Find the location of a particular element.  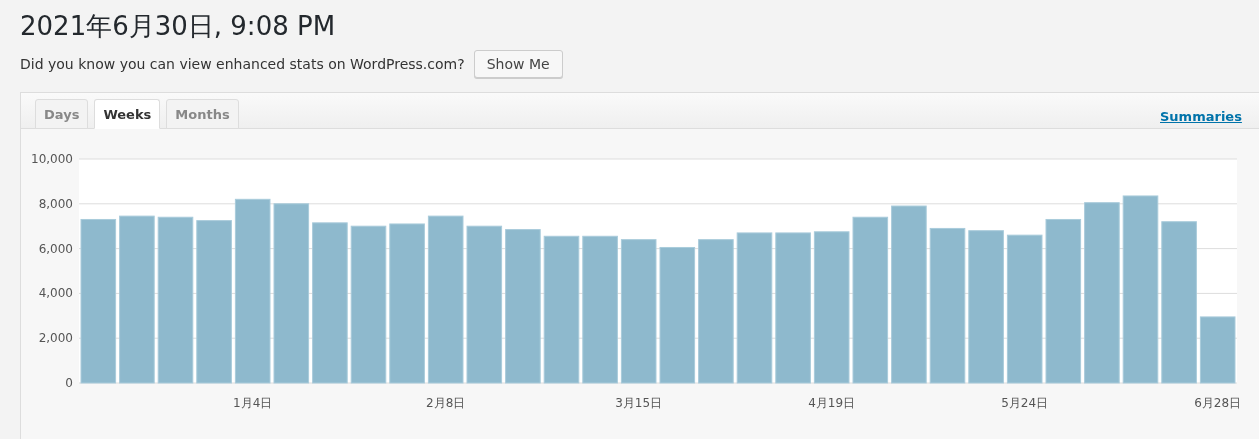

x-tick-label: 4月19日 is located at coordinates (832, 403).